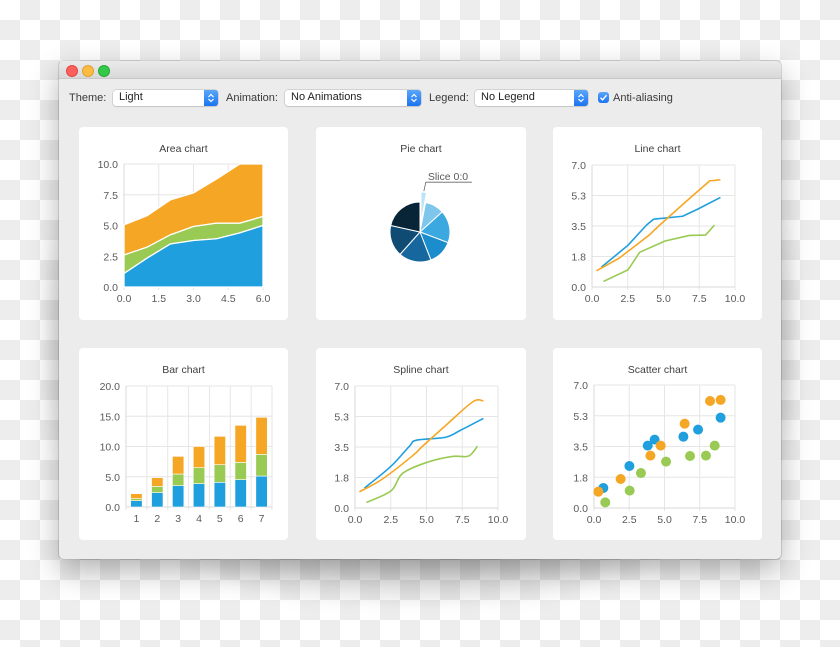  I want to click on x-tick-label: 6.0, so click(263, 299).